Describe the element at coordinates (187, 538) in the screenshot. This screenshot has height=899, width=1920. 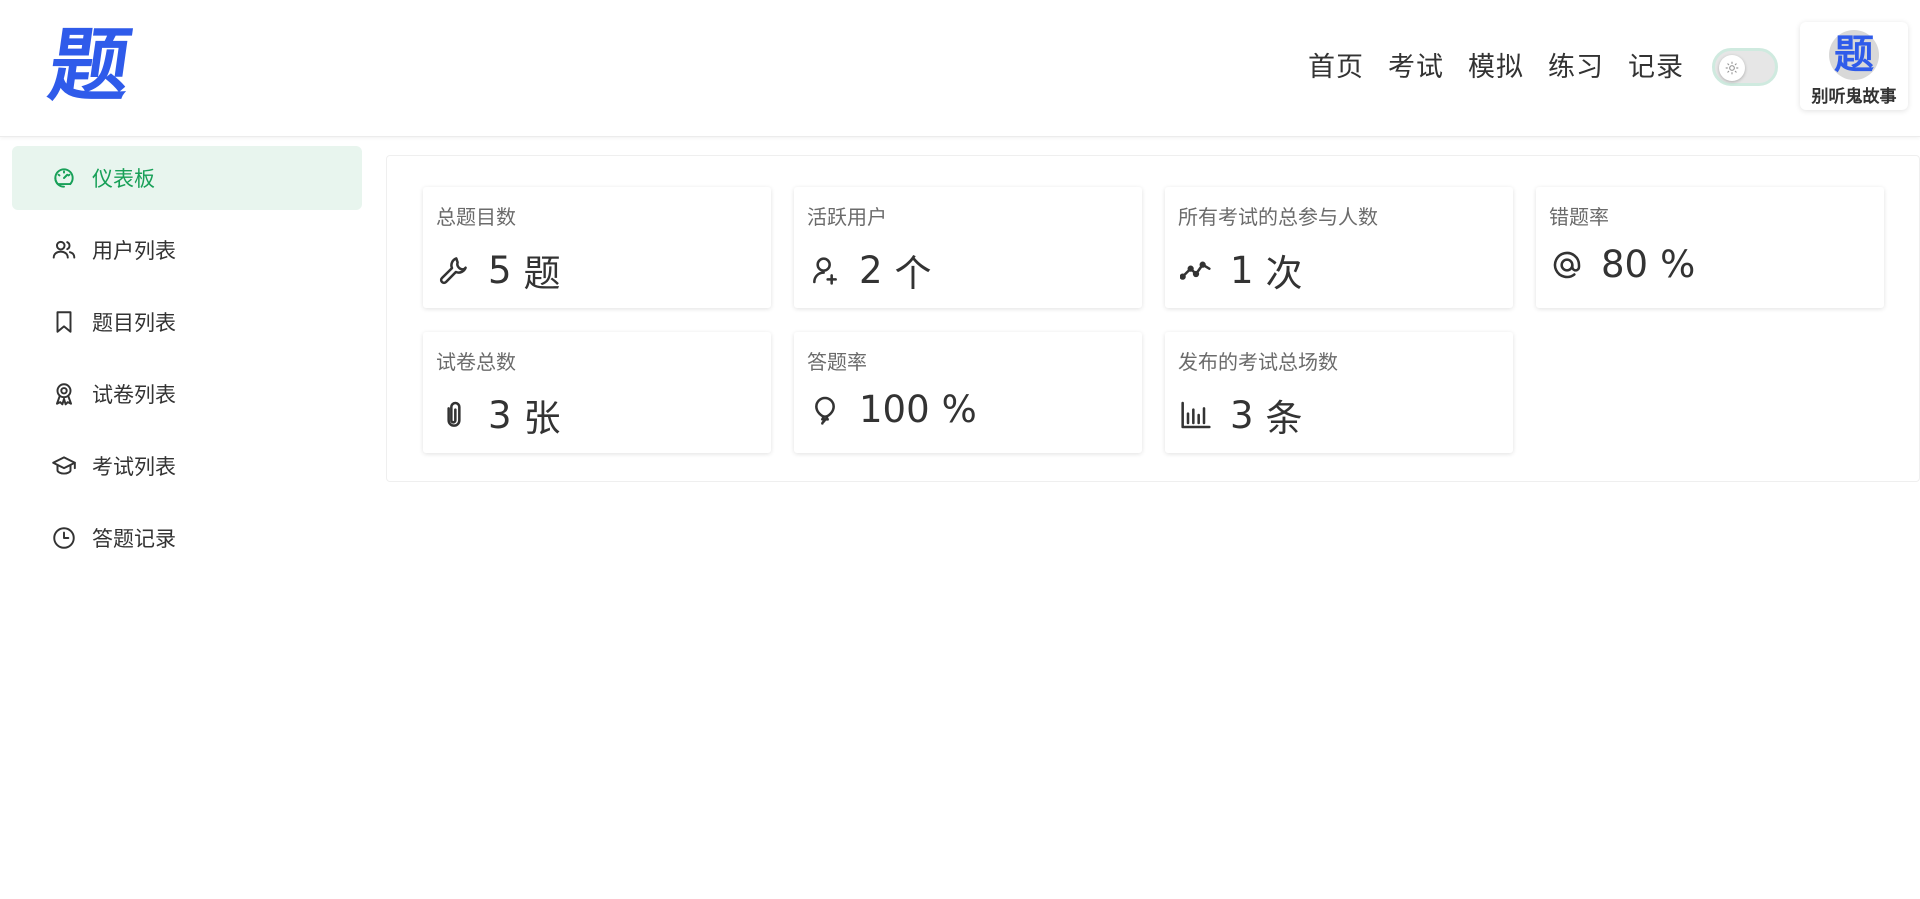
I see `sidebar-item-records: 答题记录` at that location.